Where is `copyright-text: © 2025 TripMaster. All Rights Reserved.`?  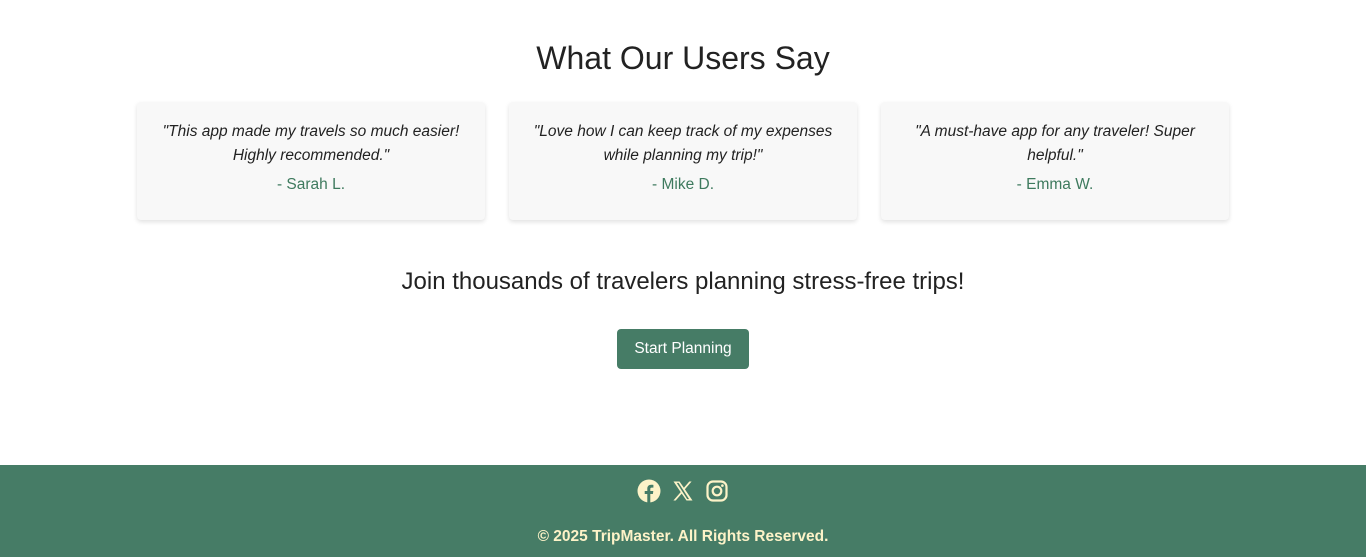
copyright-text: © 2025 TripMaster. All Rights Reserved. is located at coordinates (683, 536).